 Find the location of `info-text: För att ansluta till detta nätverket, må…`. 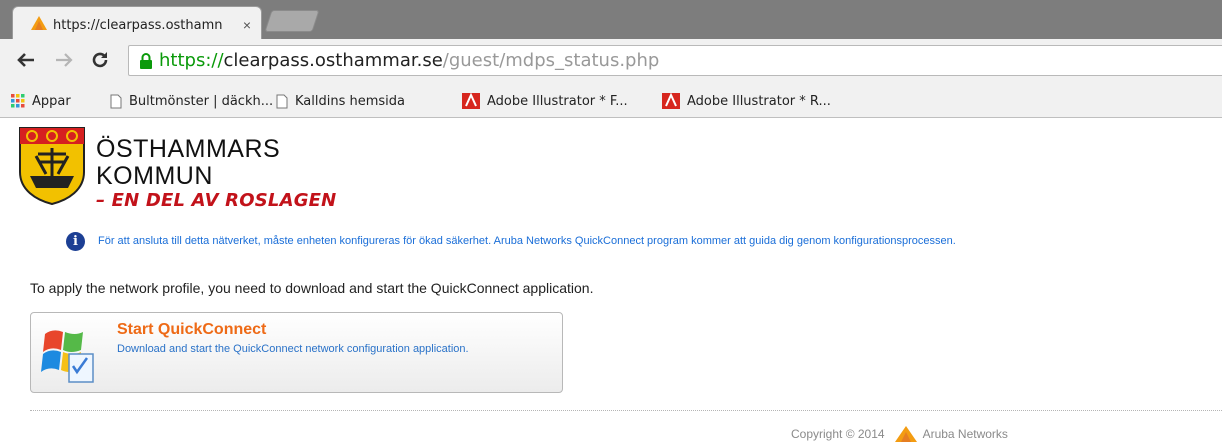

info-text: För att ansluta till detta nätverket, må… is located at coordinates (527, 241).